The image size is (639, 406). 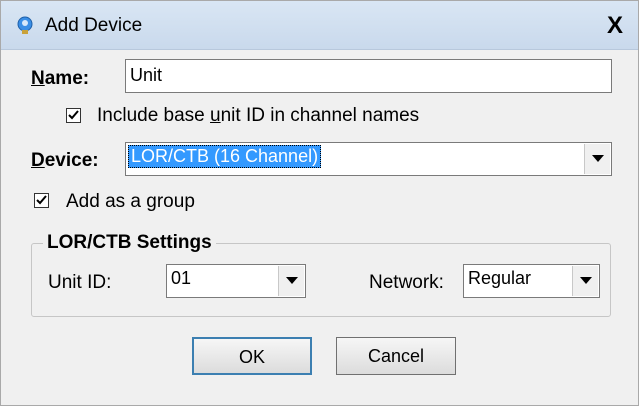 What do you see at coordinates (236, 281) in the screenshot?
I see `unit-id-dropdown: 01` at bounding box center [236, 281].